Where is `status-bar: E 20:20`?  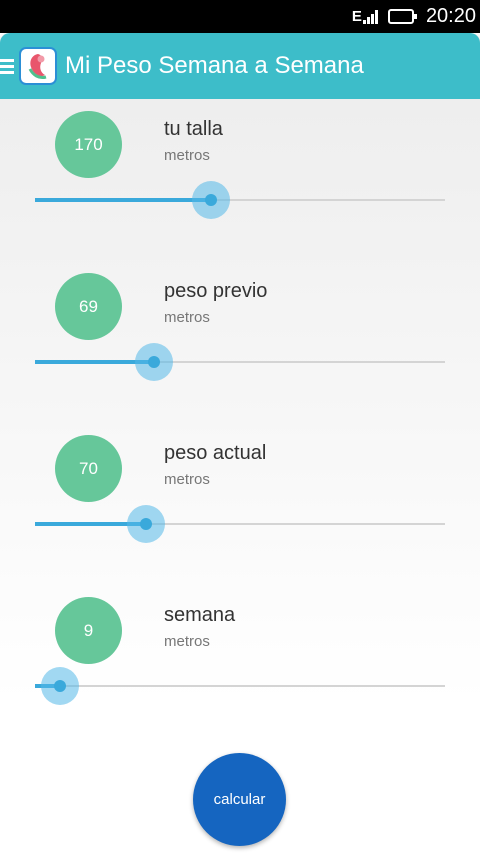
status-bar: E 20:20 is located at coordinates (240, 16).